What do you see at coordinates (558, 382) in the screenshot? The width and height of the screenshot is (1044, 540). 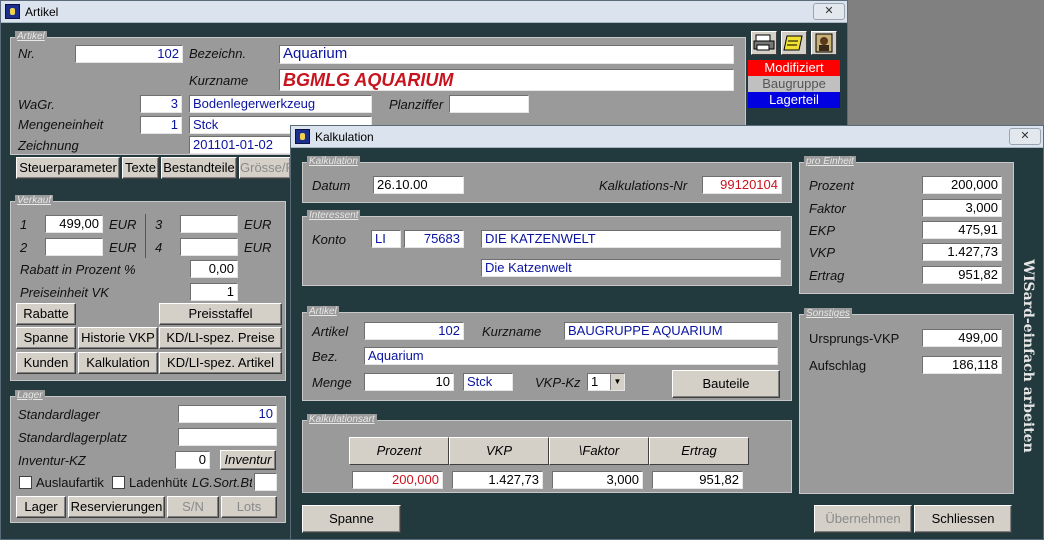 I see `vkpkz-label: VKP-Kz` at bounding box center [558, 382].